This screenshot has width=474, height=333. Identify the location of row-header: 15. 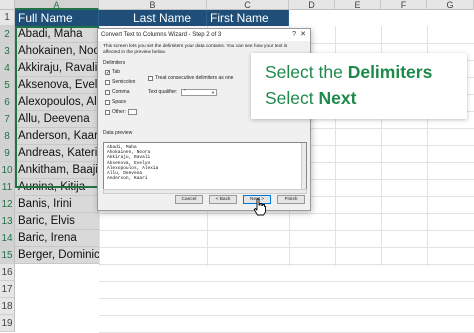
(7, 255).